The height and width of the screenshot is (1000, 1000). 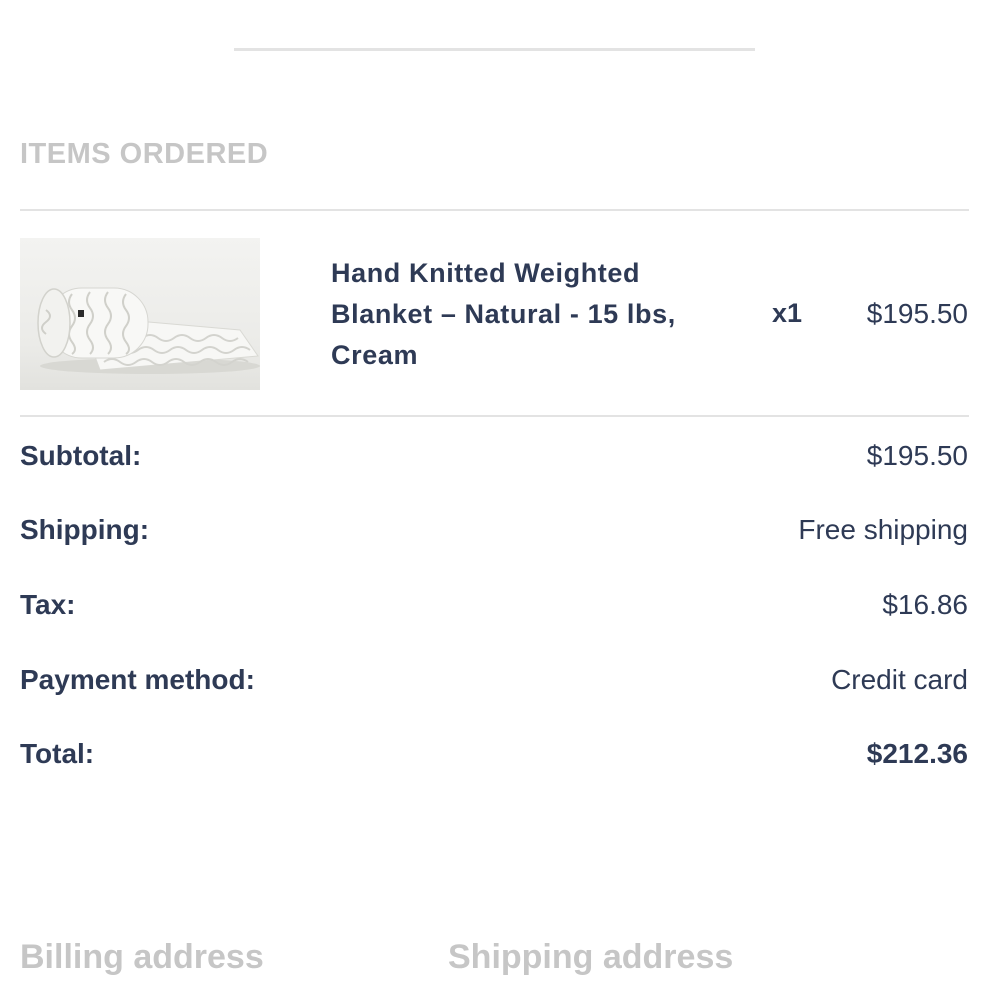 What do you see at coordinates (917, 455) in the screenshot?
I see `subtotal-value: $195.50` at bounding box center [917, 455].